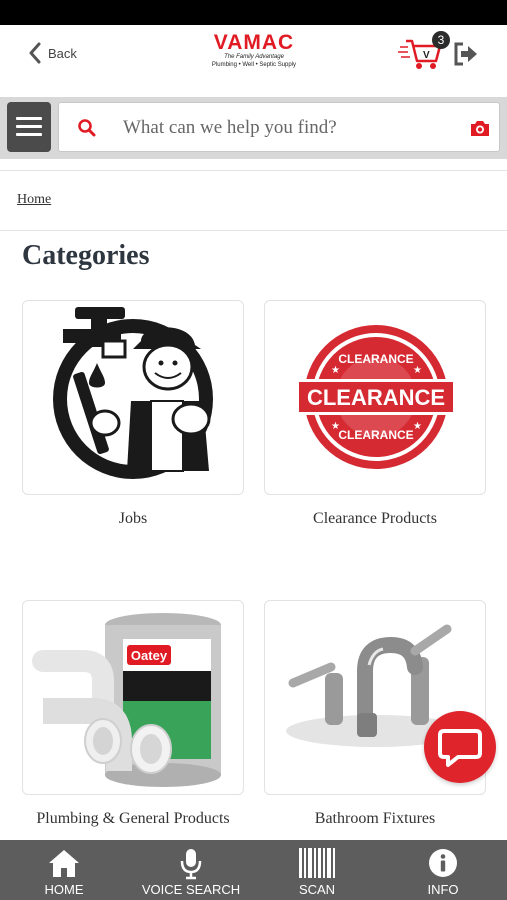 This screenshot has height=900, width=507. Describe the element at coordinates (254, 65) in the screenshot. I see `logo-subtitle: Plumbing • Well • Septic Supply` at that location.